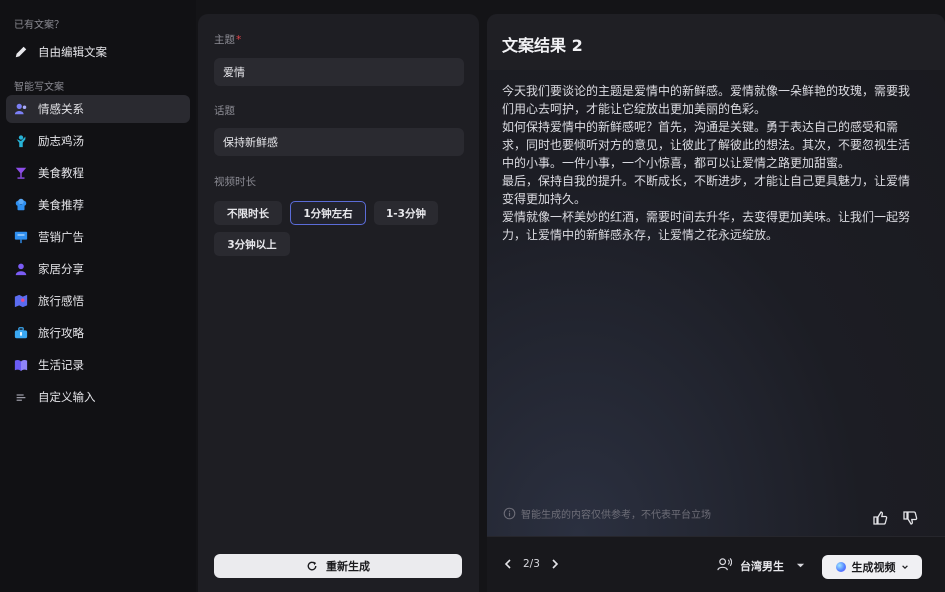 This screenshot has width=945, height=592. I want to click on duration-chip-unlimited: 不限时长, so click(248, 213).